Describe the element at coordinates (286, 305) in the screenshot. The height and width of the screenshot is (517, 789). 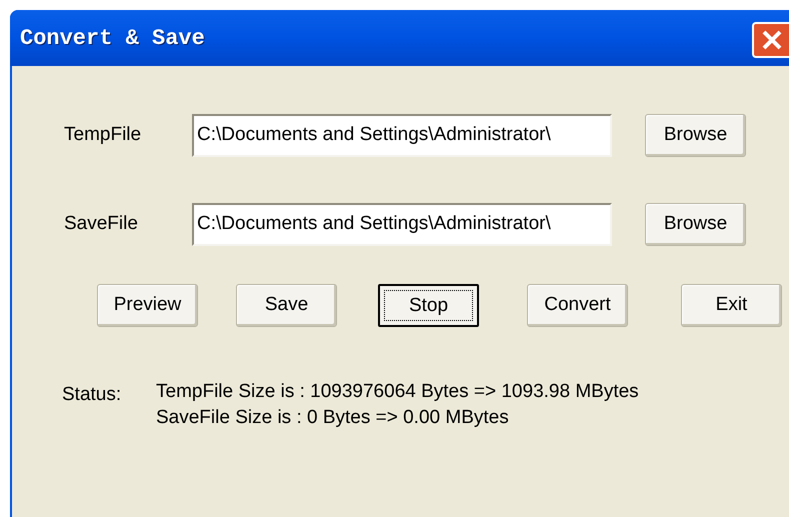
I see `action-button: Save` at that location.